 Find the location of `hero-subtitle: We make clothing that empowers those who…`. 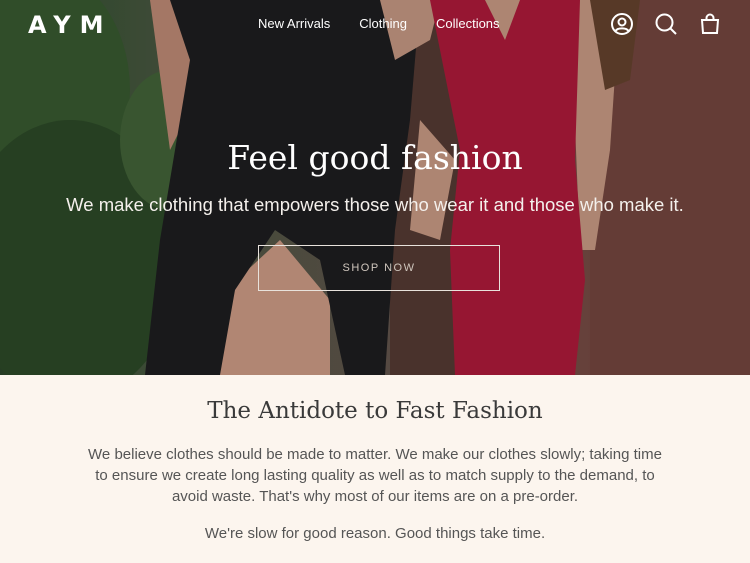

hero-subtitle: We make clothing that empowers those who… is located at coordinates (375, 204).